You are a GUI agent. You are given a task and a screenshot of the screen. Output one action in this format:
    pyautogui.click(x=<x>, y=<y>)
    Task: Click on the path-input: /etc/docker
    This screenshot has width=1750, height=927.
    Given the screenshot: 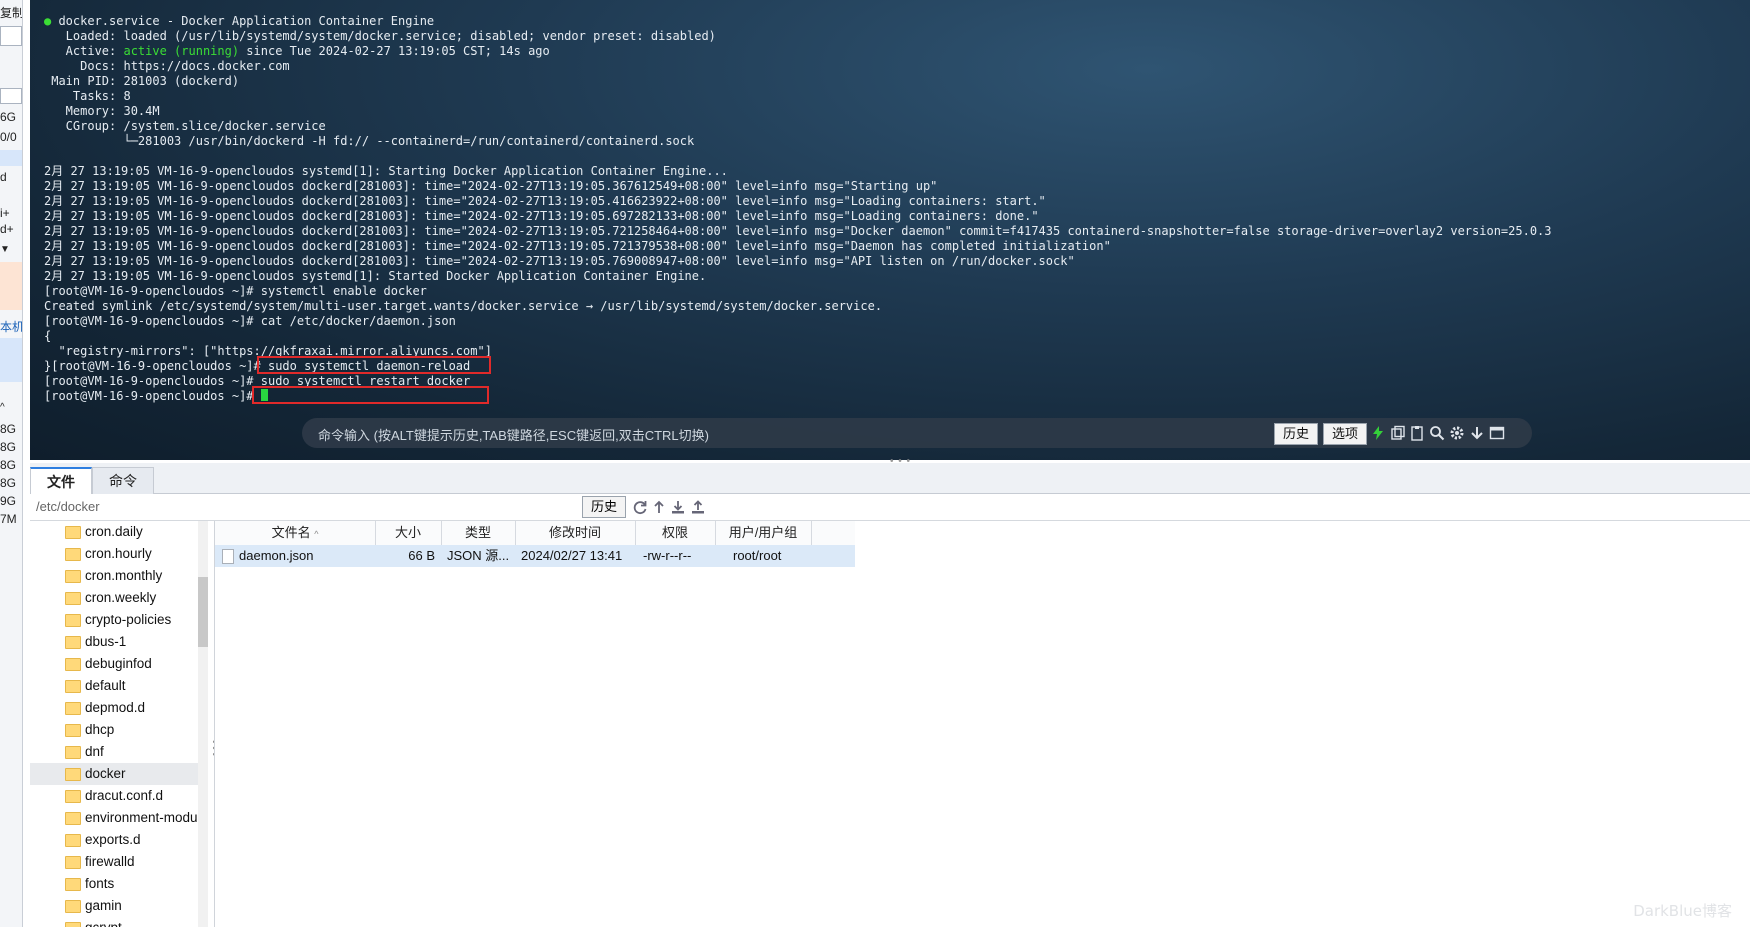 What is the action you would take?
    pyautogui.click(x=68, y=506)
    